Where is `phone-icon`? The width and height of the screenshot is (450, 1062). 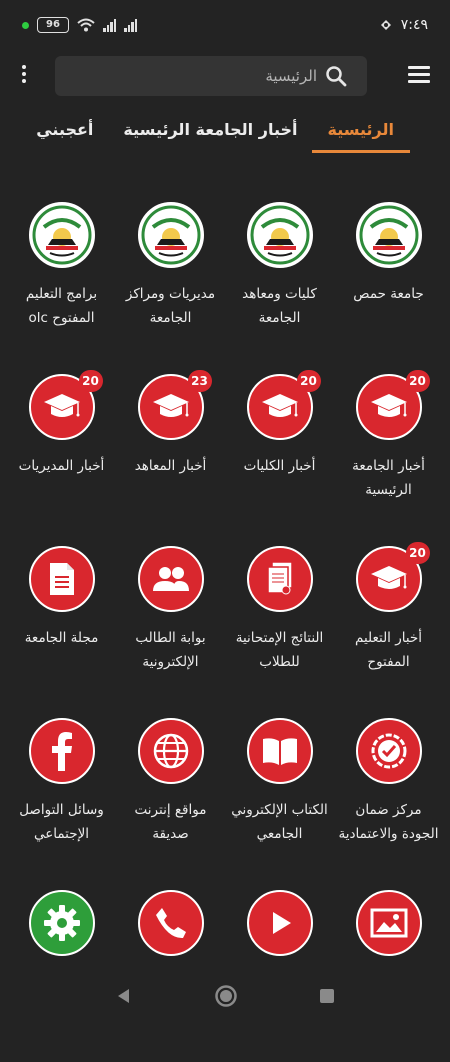
phone-icon is located at coordinates (170, 923).